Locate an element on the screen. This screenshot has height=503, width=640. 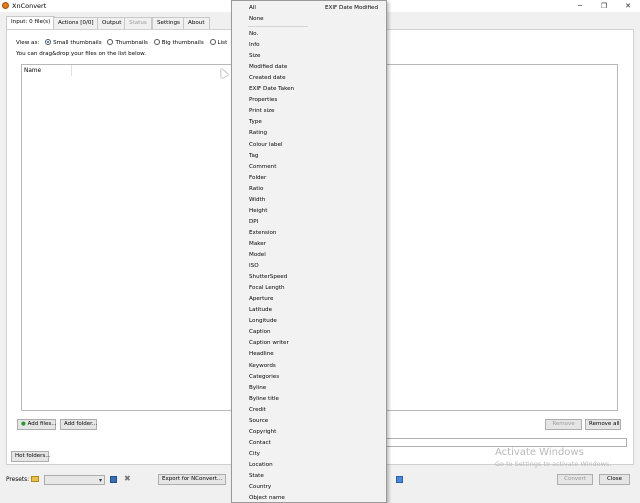
menu-item: Latitude is located at coordinates (260, 310).